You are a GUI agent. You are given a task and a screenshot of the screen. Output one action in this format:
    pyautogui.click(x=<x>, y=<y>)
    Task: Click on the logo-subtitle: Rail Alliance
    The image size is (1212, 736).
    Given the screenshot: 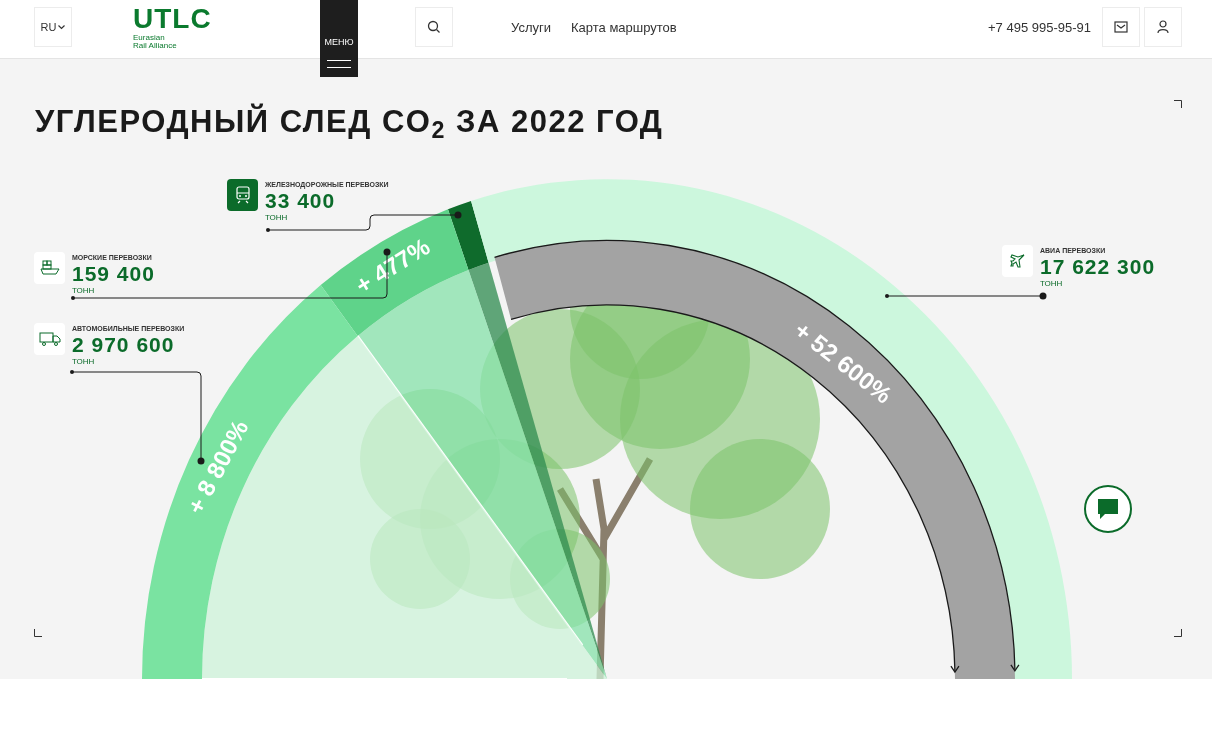 What is the action you would take?
    pyautogui.click(x=155, y=46)
    